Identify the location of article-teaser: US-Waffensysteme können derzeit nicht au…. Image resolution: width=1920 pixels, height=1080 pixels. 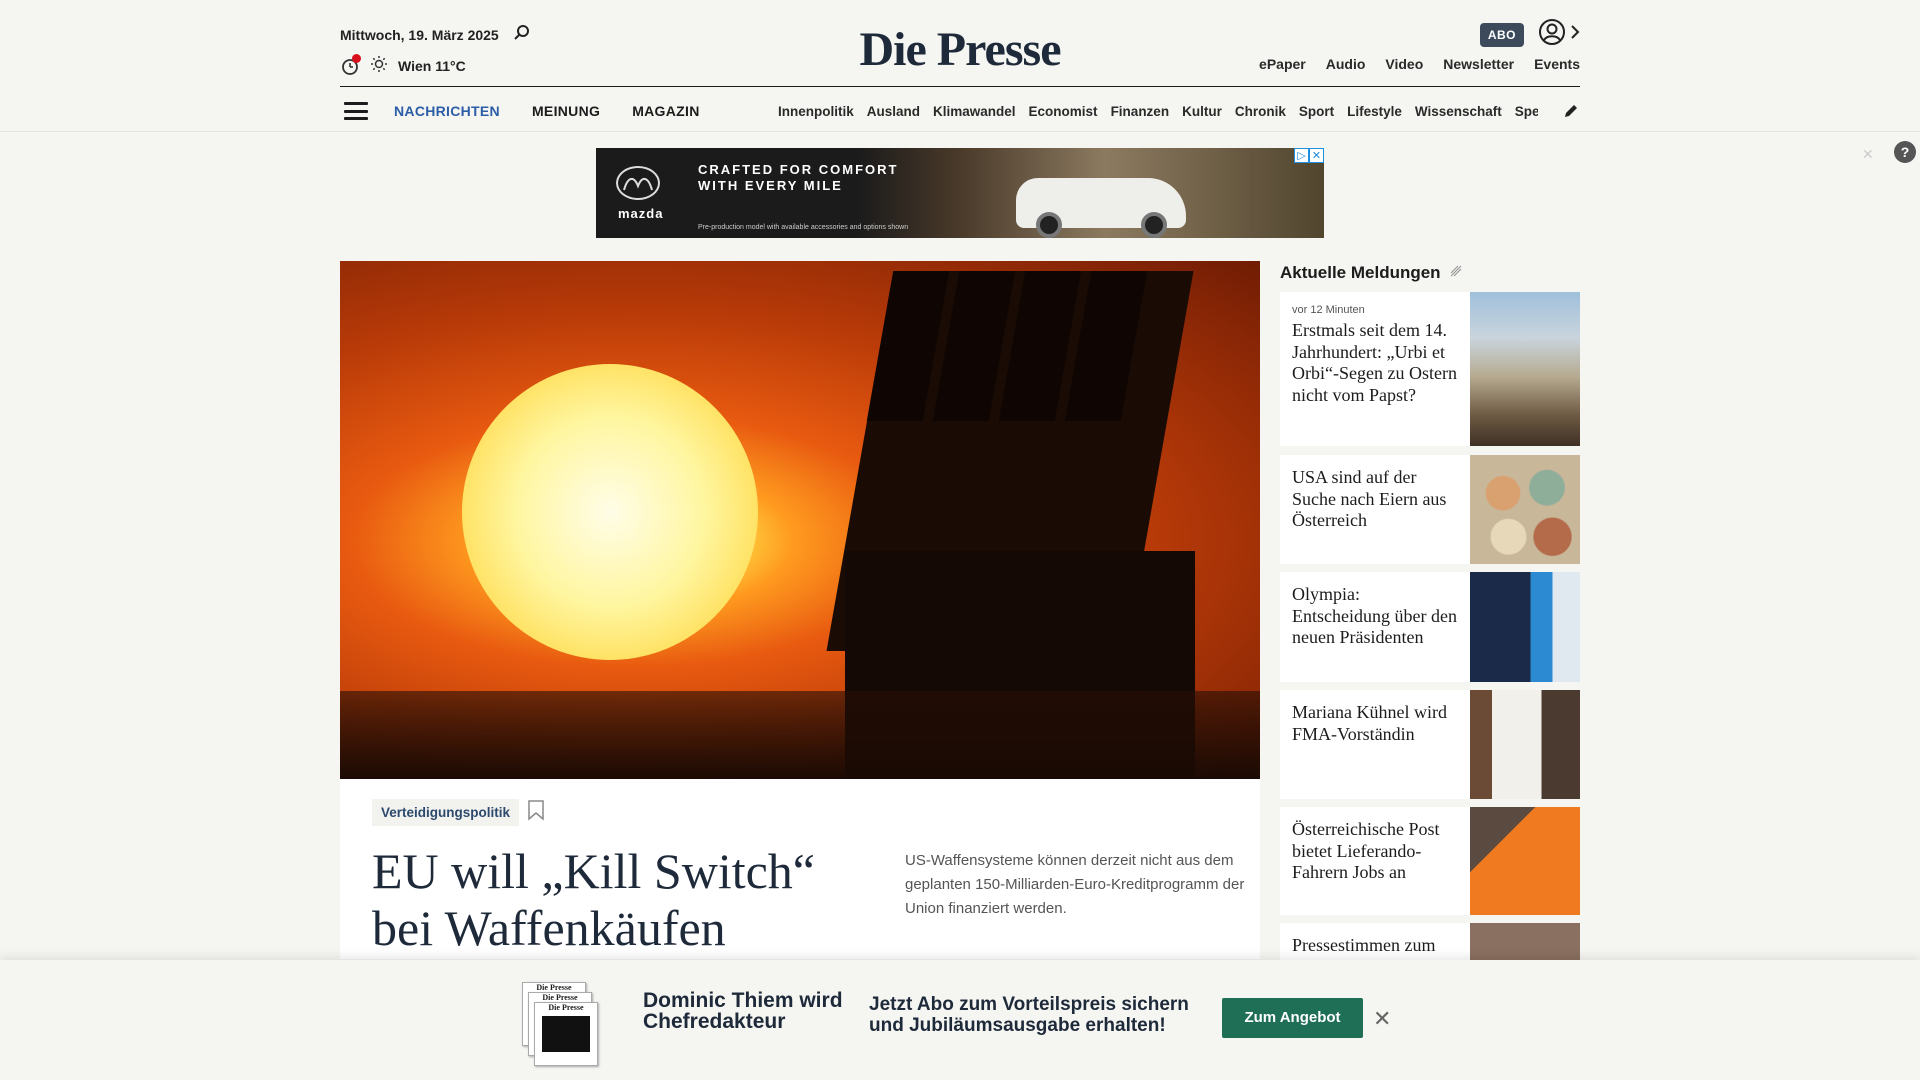
(1075, 884).